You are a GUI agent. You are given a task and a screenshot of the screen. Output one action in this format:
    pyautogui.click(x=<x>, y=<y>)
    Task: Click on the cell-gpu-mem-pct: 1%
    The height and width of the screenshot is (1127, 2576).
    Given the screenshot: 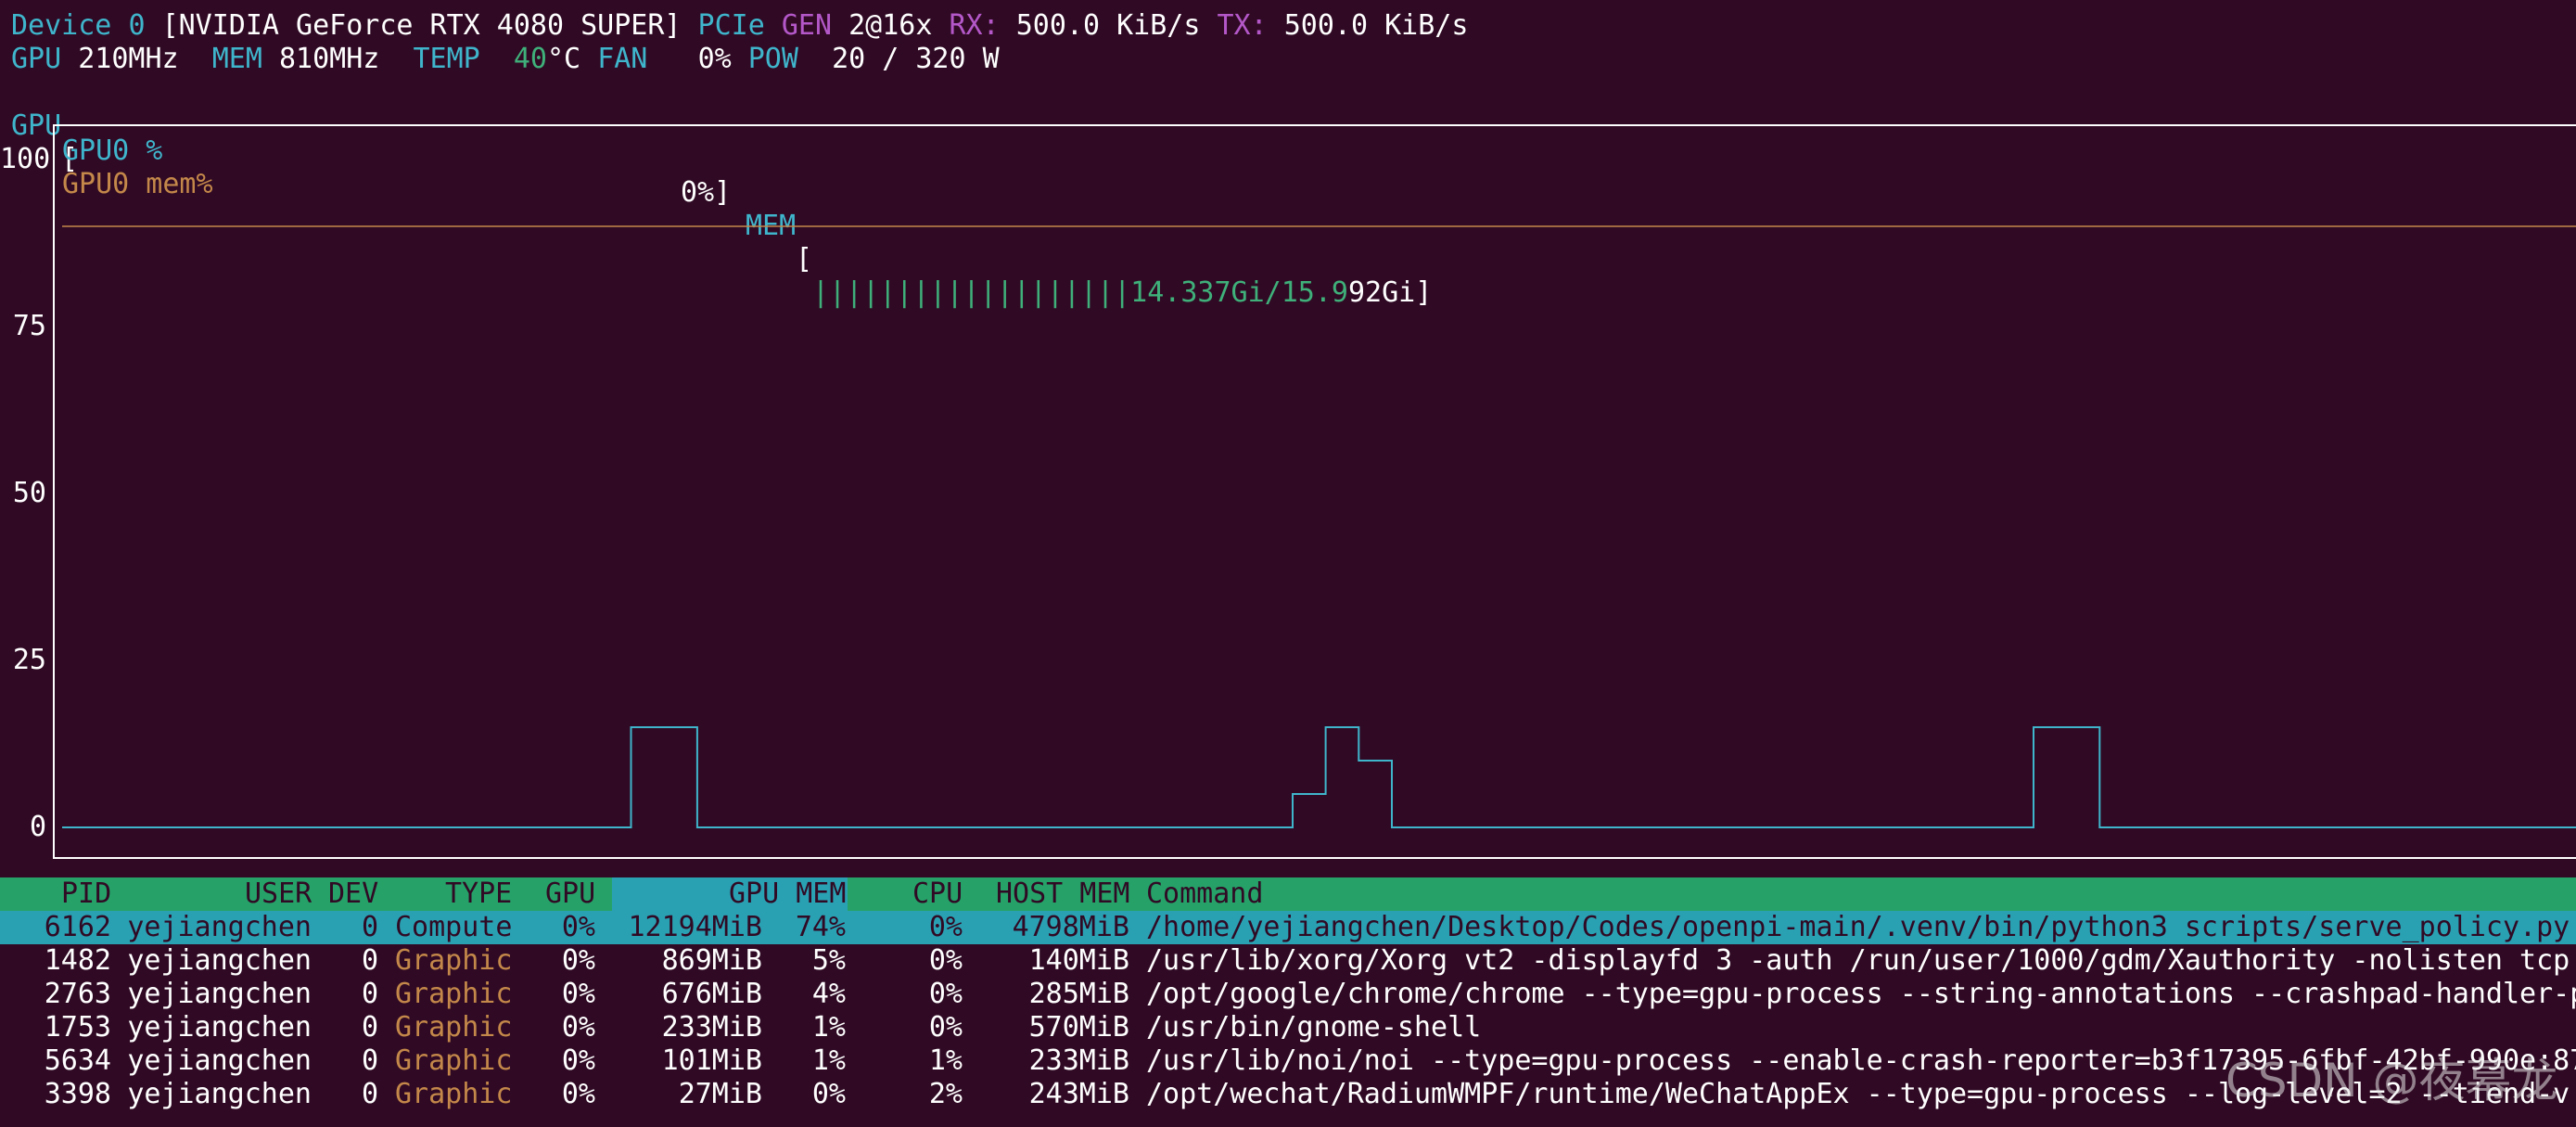 What is the action you would take?
    pyautogui.click(x=829, y=1027)
    